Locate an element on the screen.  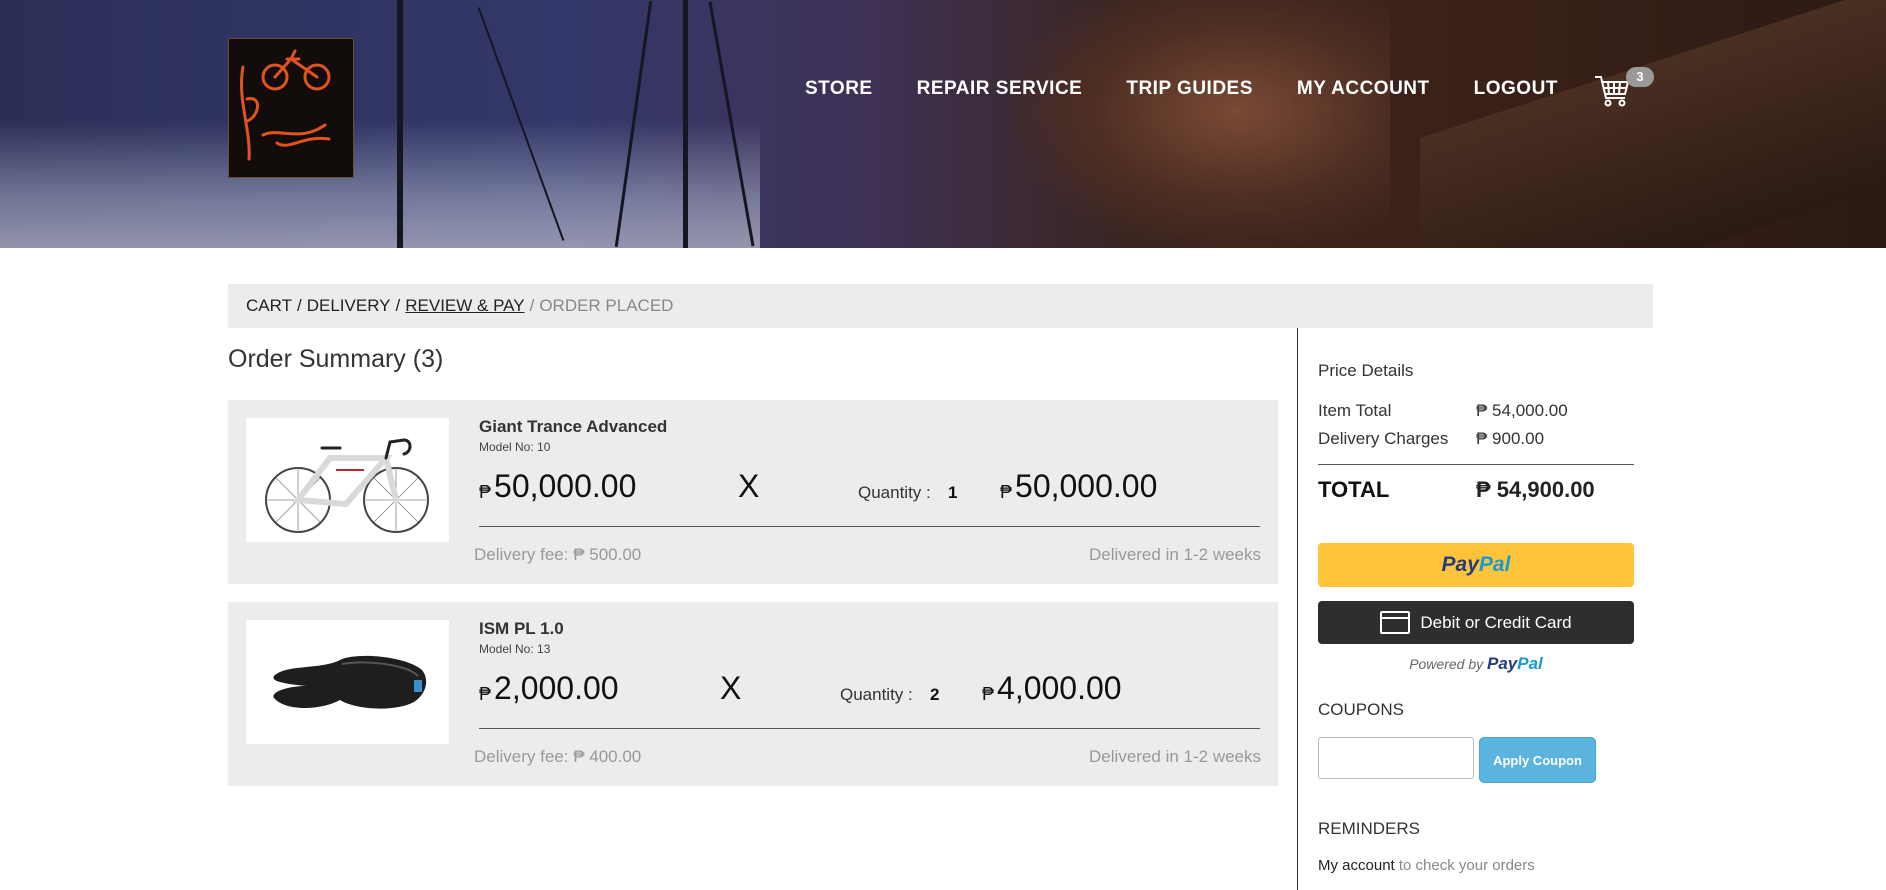
delivery-fee: Delivery fee: ₱ 400.00 is located at coordinates (558, 756).